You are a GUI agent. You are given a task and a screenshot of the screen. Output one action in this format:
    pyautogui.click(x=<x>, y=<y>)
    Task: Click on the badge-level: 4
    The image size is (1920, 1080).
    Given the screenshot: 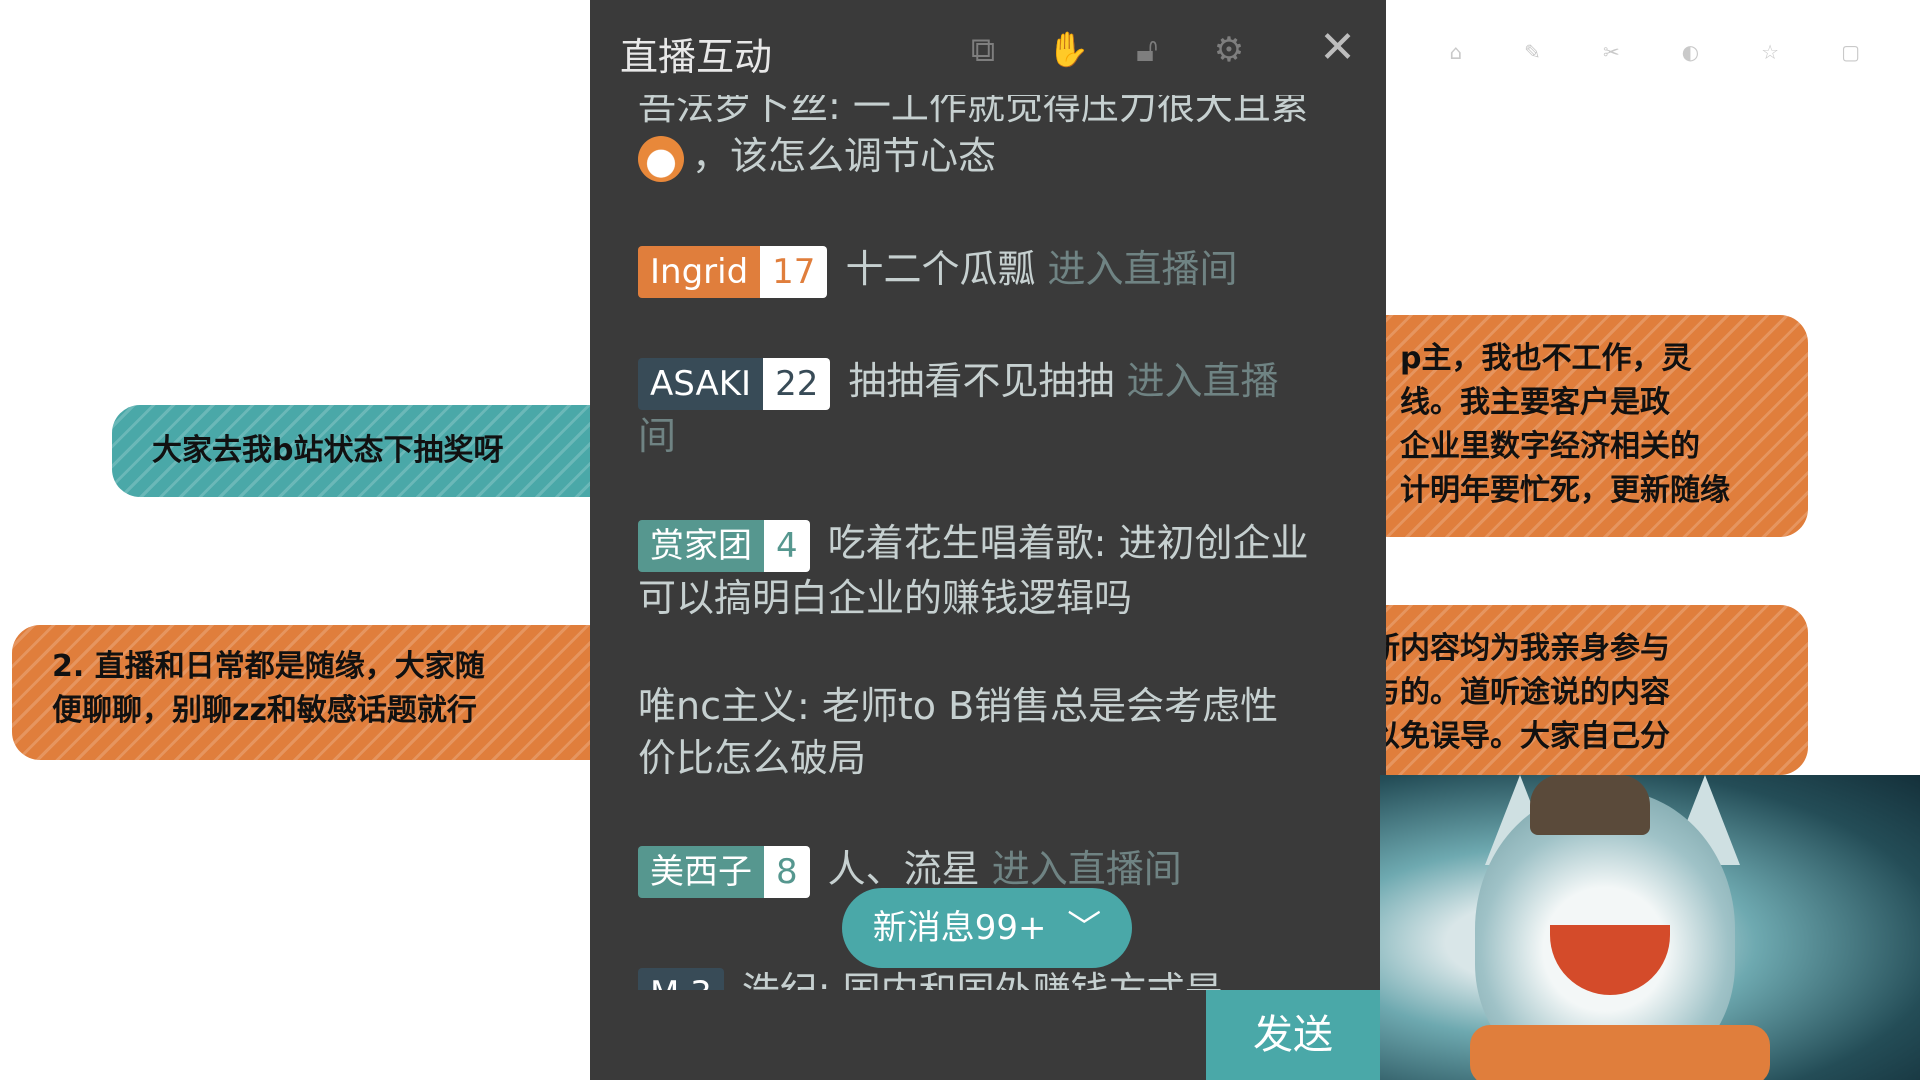 What is the action you would take?
    pyautogui.click(x=787, y=545)
    